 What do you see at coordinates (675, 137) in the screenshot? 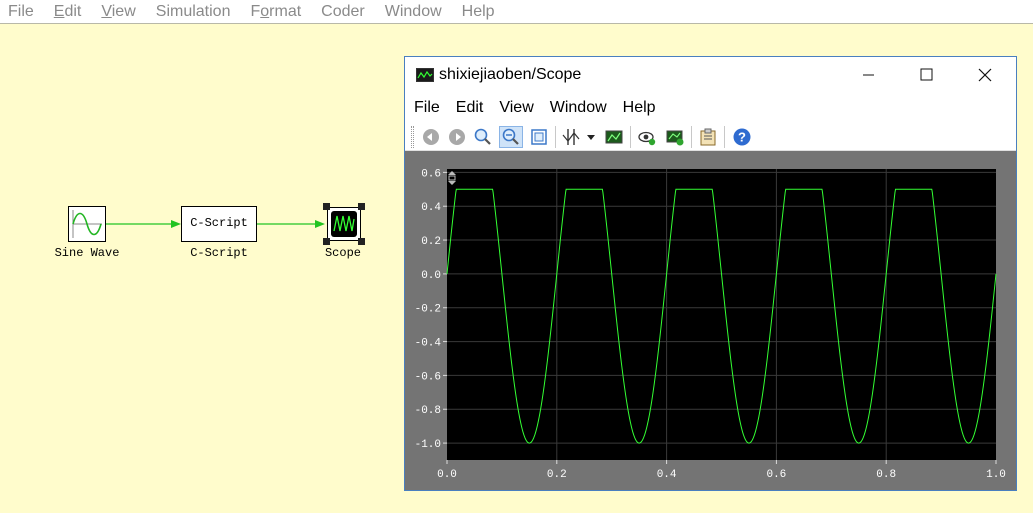
I see `add-trace-icon` at bounding box center [675, 137].